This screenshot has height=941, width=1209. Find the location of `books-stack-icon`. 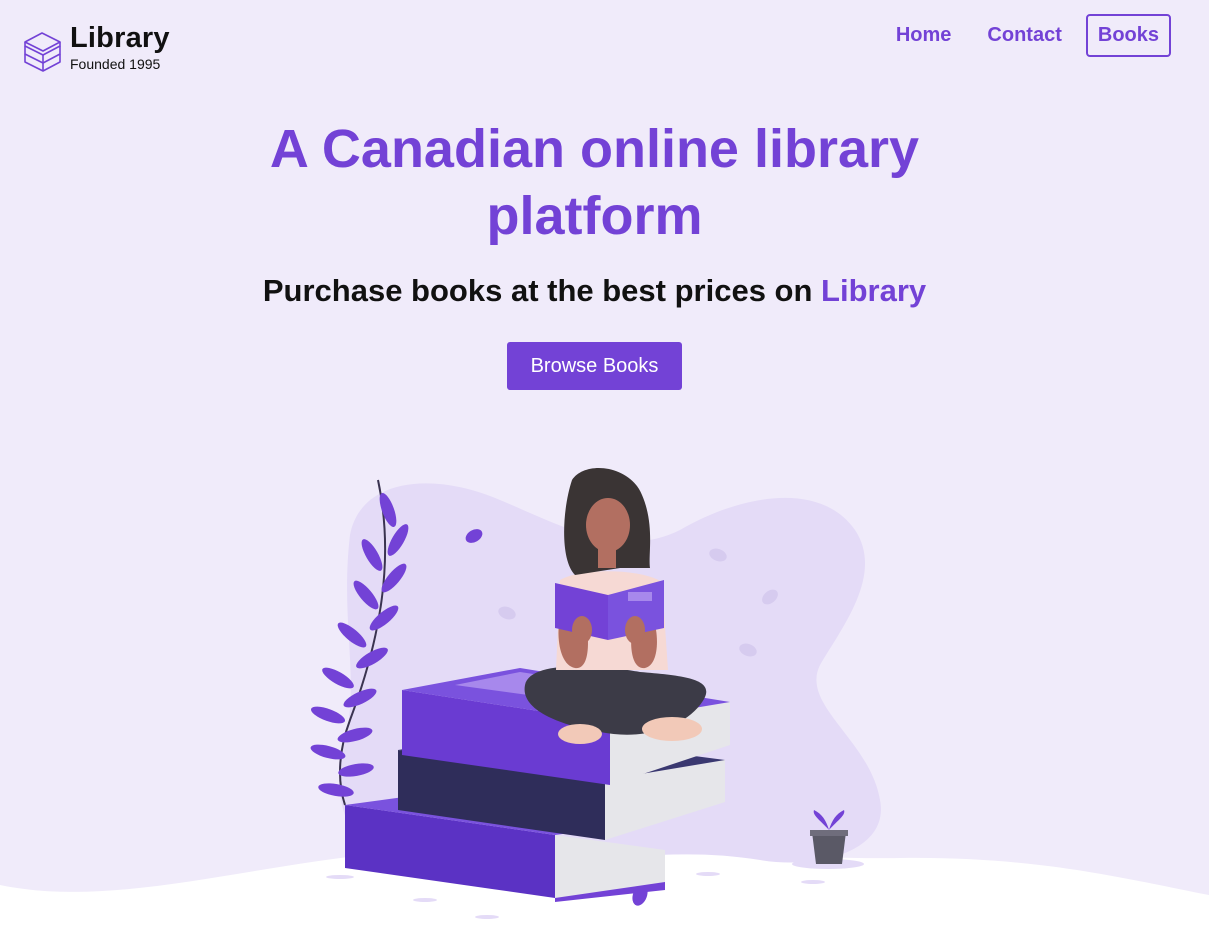

books-stack-icon is located at coordinates (42, 52).